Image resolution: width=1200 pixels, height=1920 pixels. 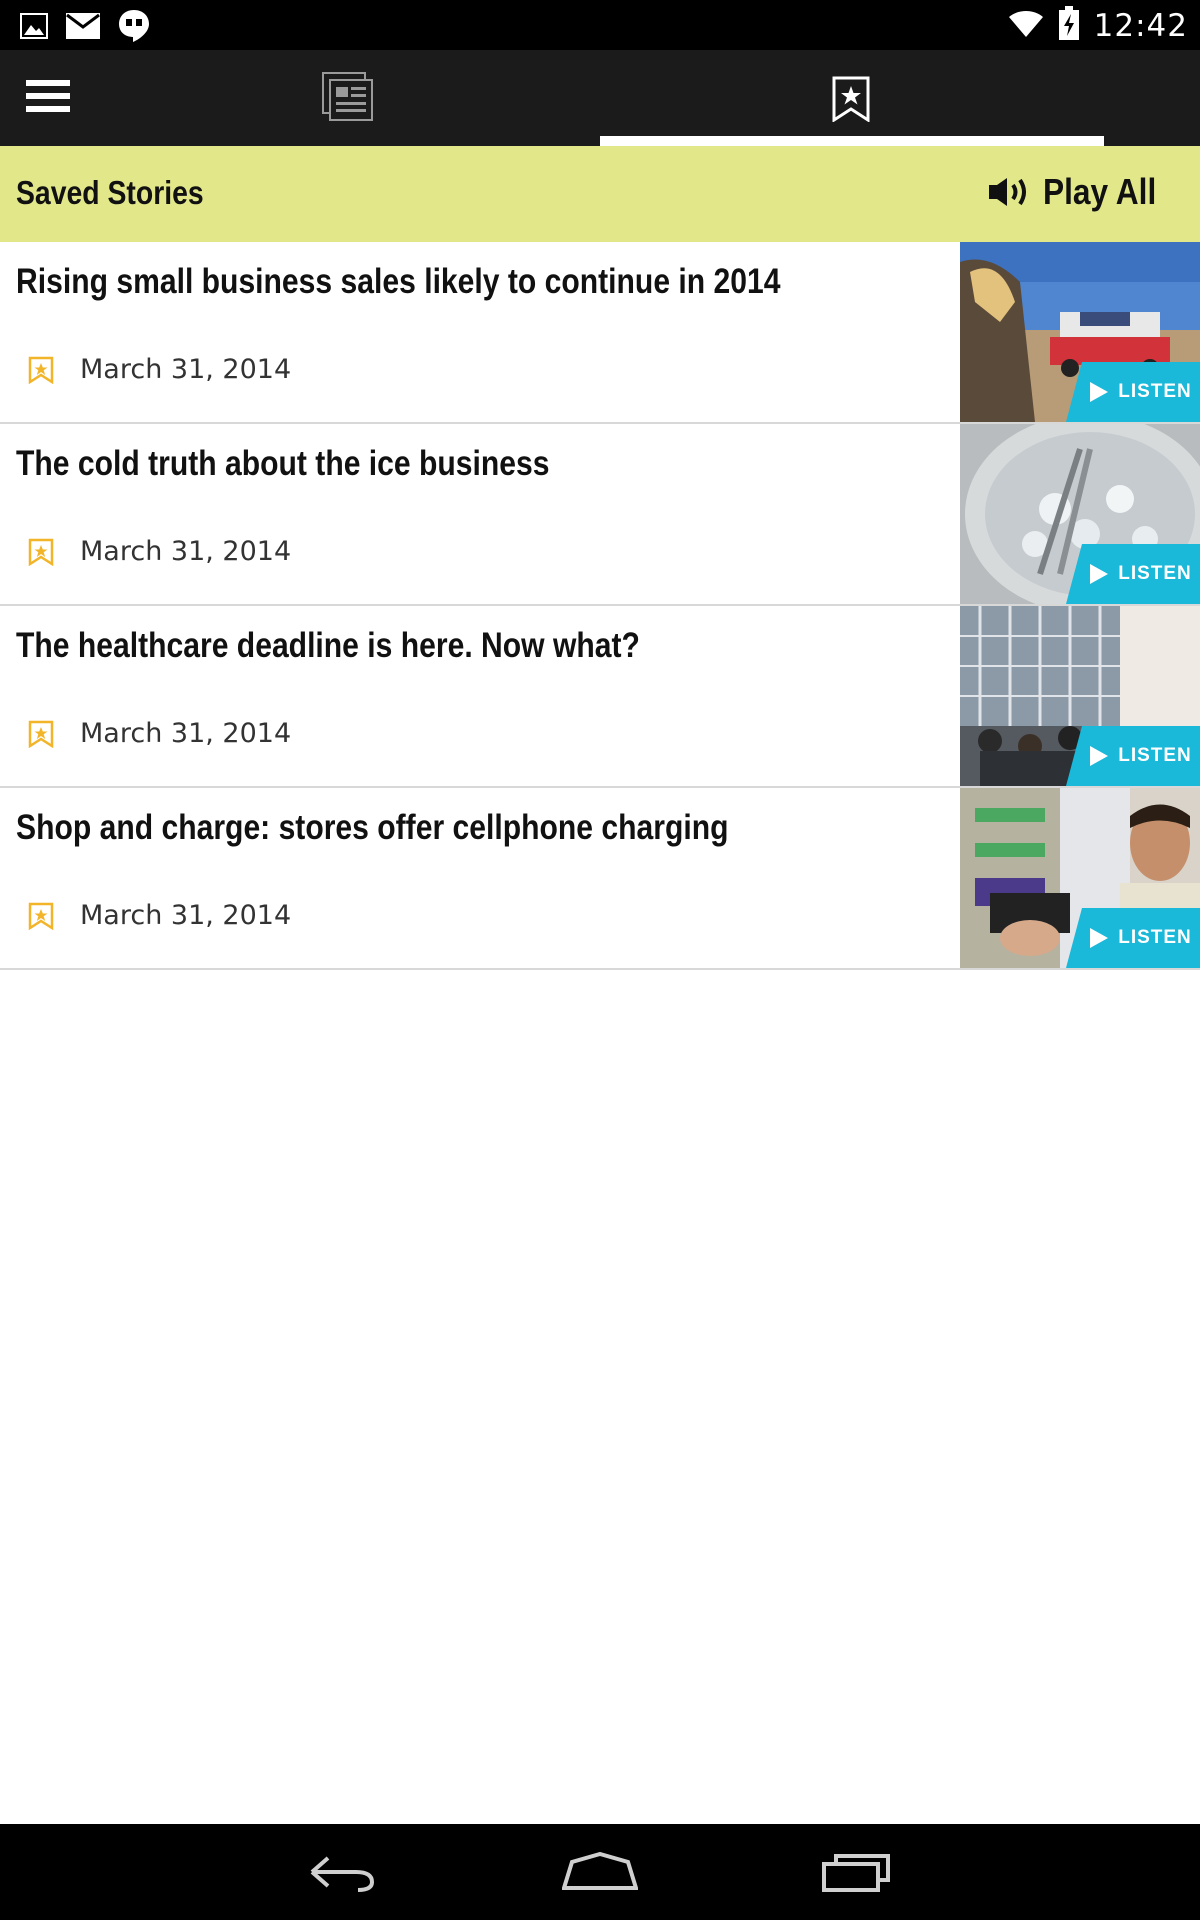 I want to click on selected-tab-indicator, so click(x=852, y=141).